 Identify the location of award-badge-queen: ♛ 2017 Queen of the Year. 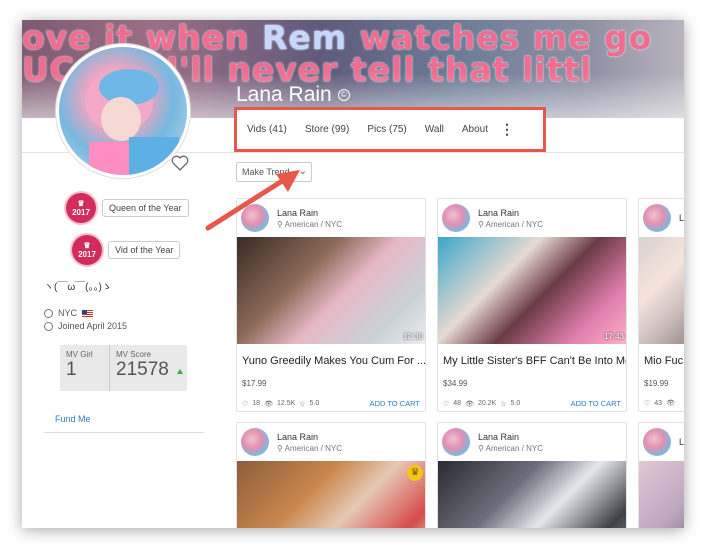
(127, 208).